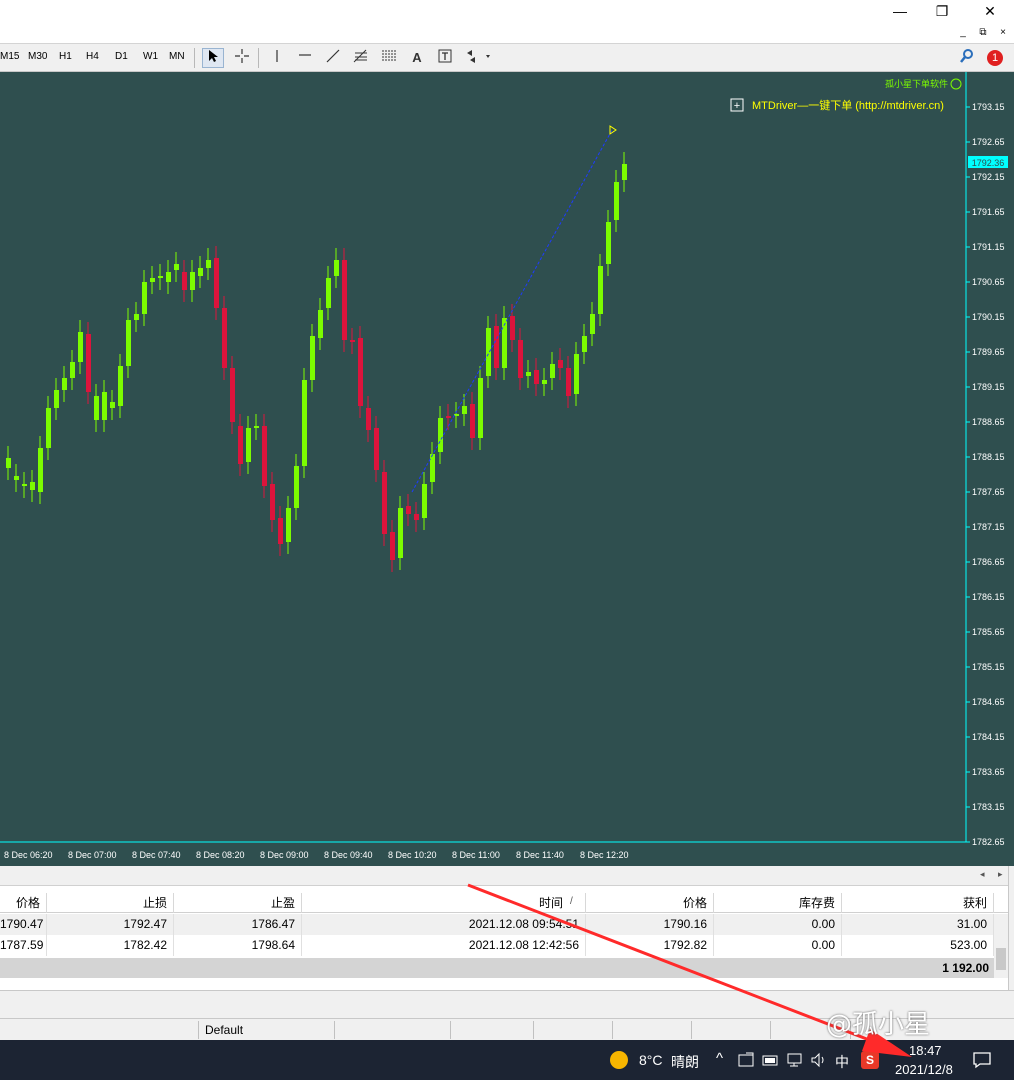 This screenshot has width=1014, height=1080. Describe the element at coordinates (444, 924) in the screenshot. I see `cell-time: 2021.12.08 09:54:51` at that location.